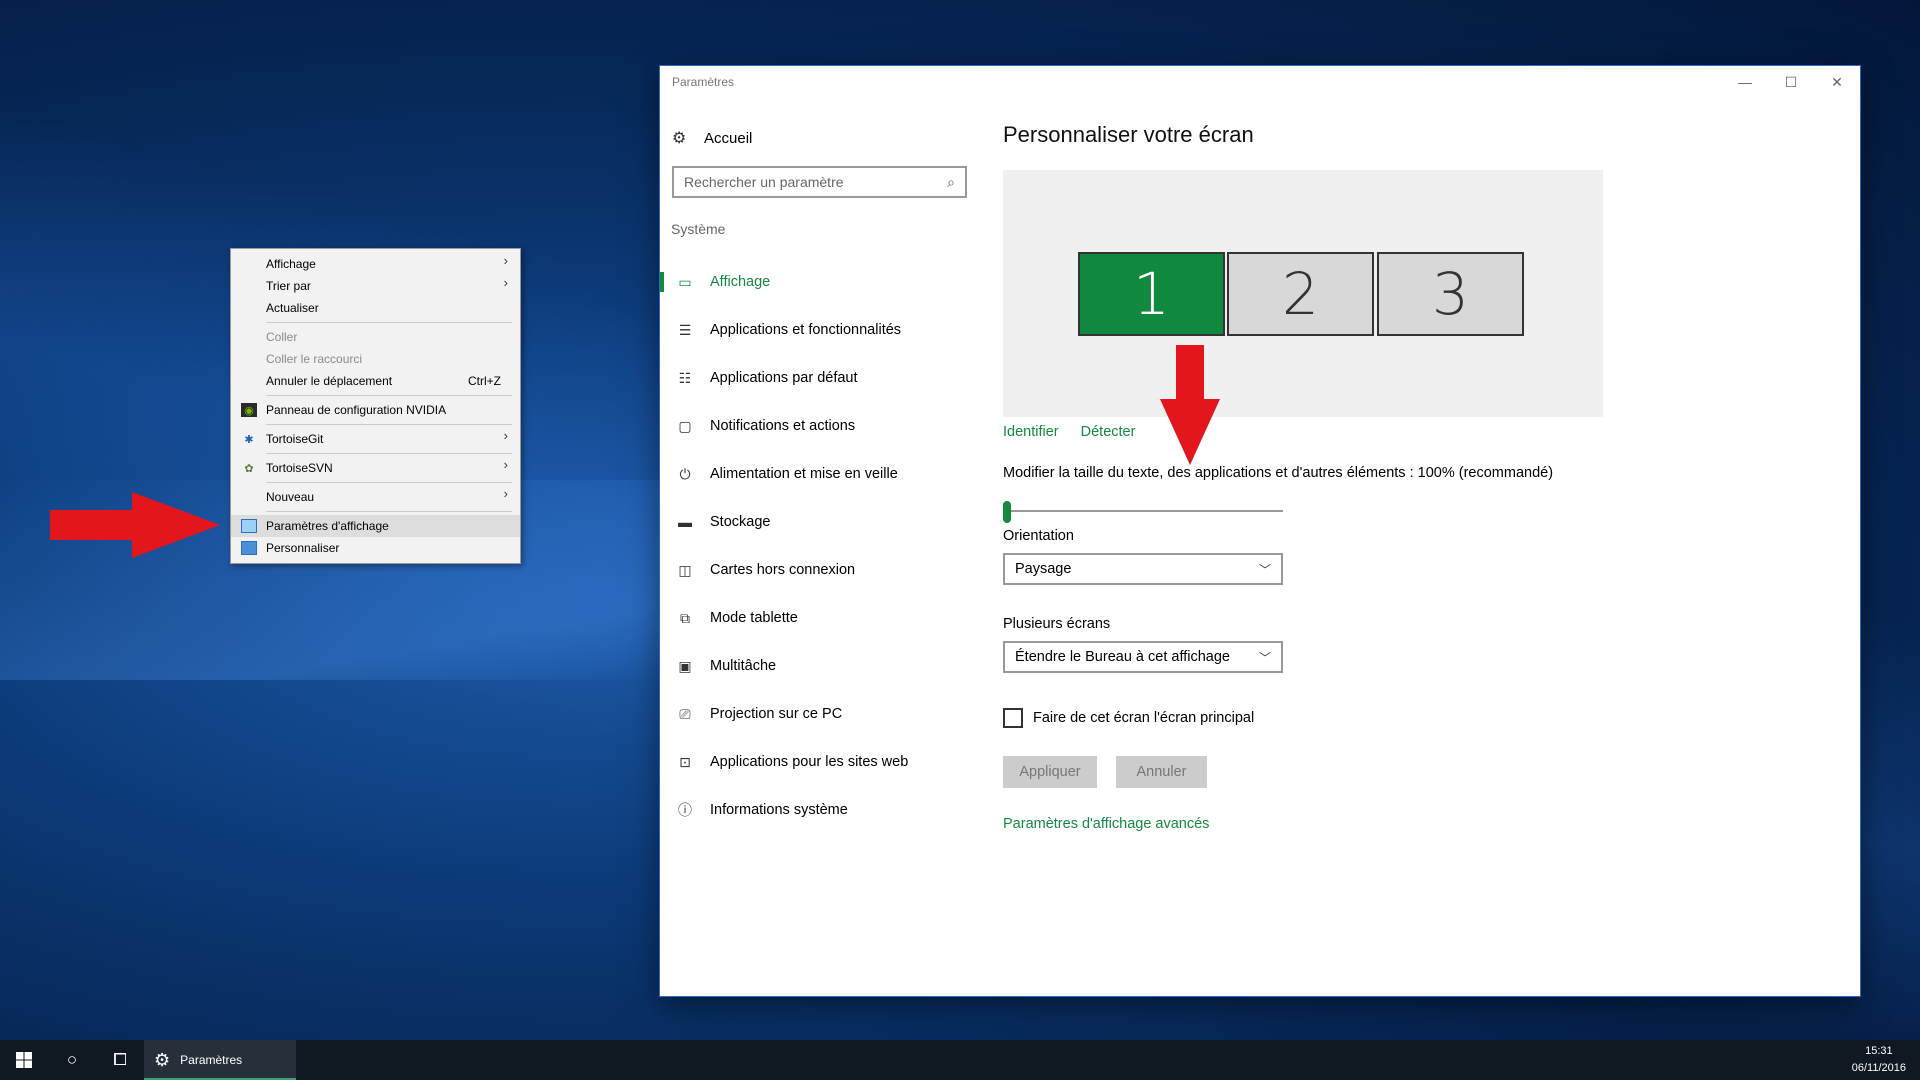 The height and width of the screenshot is (1080, 1920). What do you see at coordinates (685, 810) in the screenshot?
I see `info-icon: ⓘ` at bounding box center [685, 810].